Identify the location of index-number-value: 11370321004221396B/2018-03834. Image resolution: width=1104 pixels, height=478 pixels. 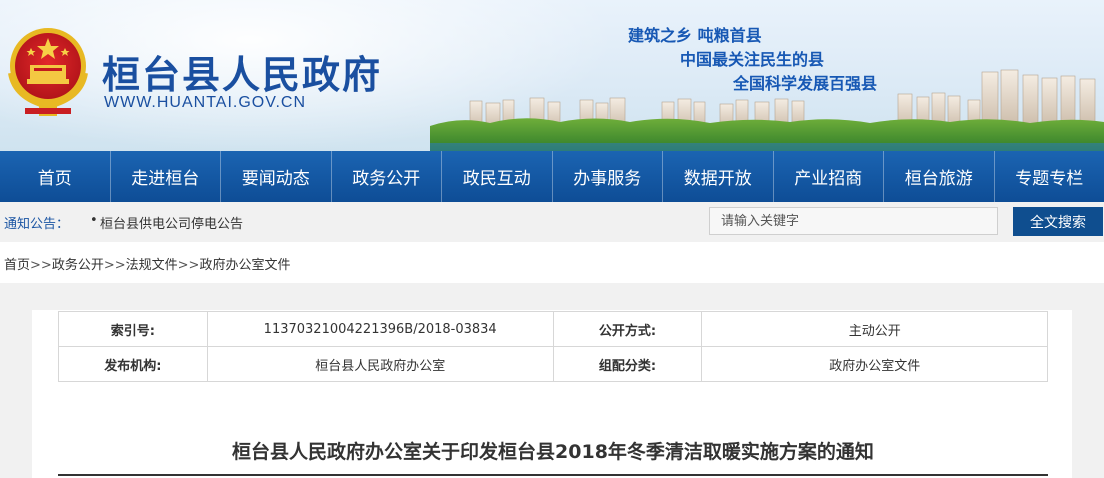
(380, 329).